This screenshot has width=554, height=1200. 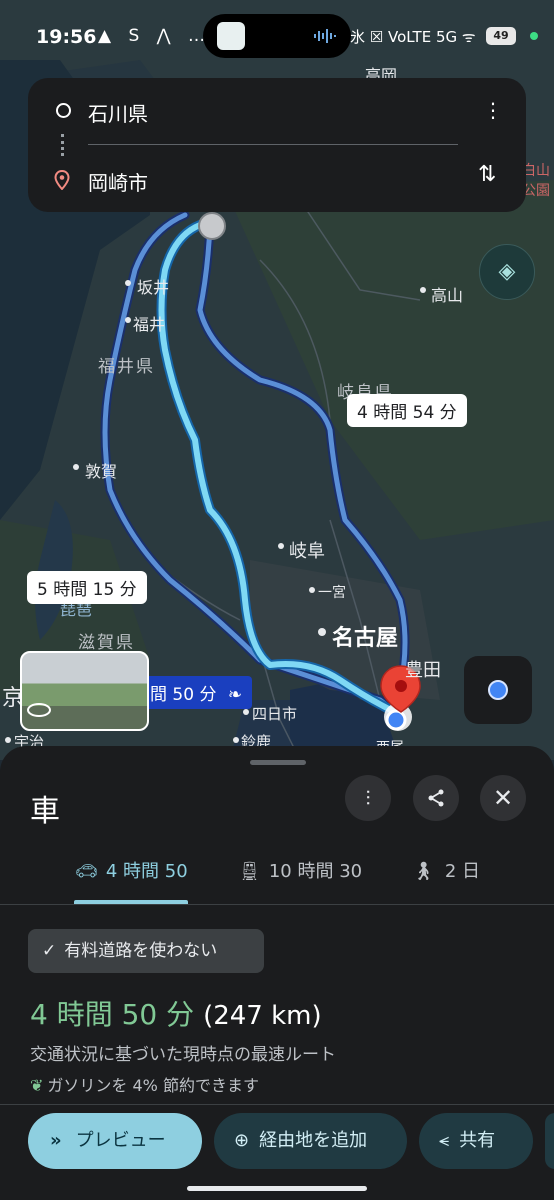 What do you see at coordinates (63, 110) in the screenshot?
I see `origin-circle-icon` at bounding box center [63, 110].